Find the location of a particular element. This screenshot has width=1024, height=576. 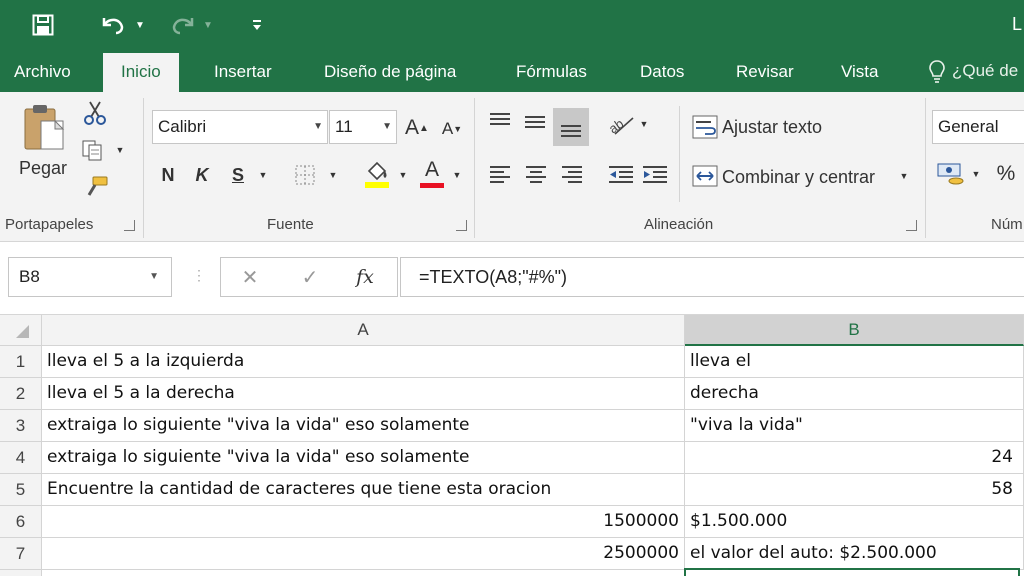

row-header: 4 is located at coordinates (21, 458).